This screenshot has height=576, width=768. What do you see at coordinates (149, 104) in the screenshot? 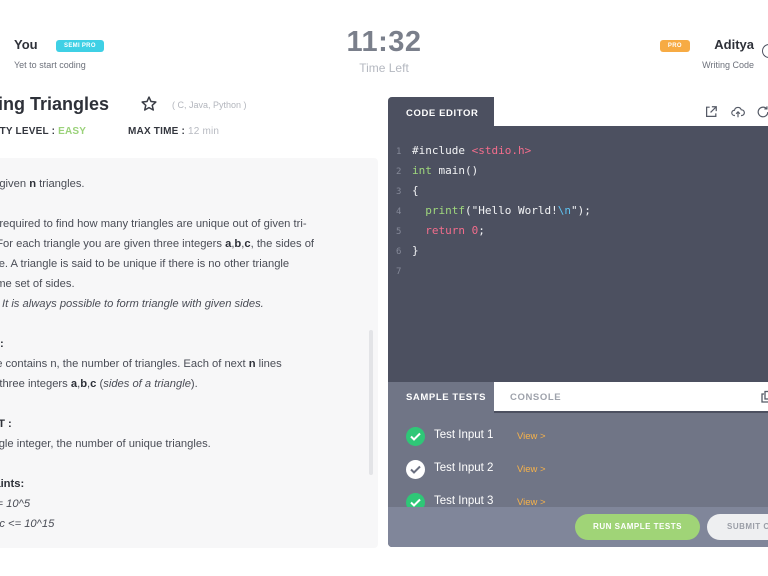
I see `star-icon` at bounding box center [149, 104].